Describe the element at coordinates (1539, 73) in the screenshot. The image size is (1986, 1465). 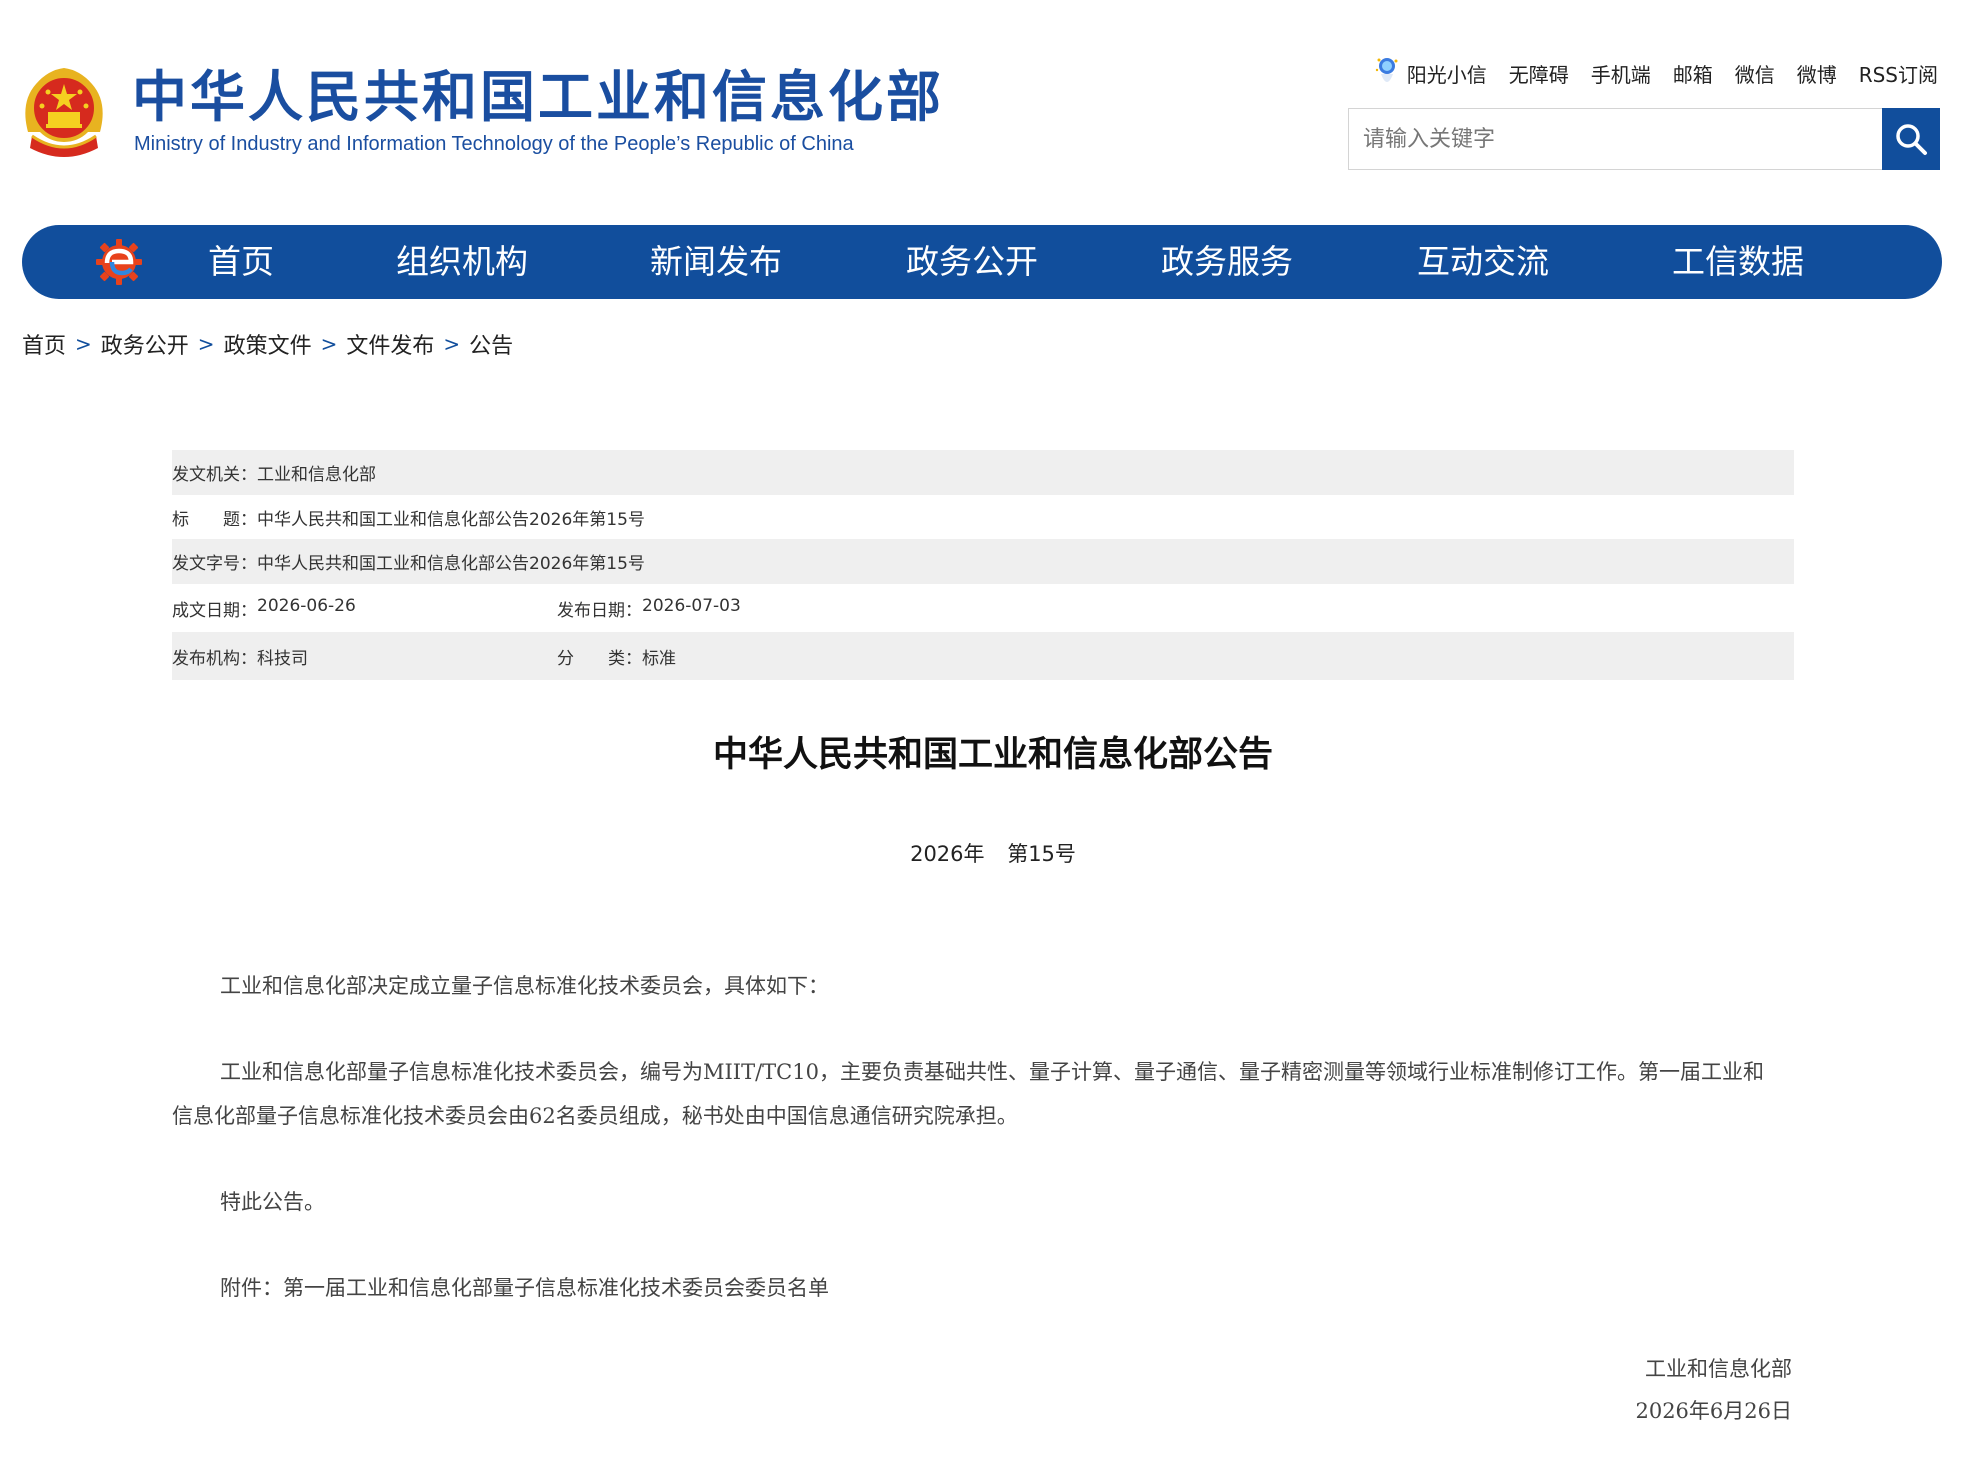
I see `quicklink-accessibility: 无障碍` at that location.